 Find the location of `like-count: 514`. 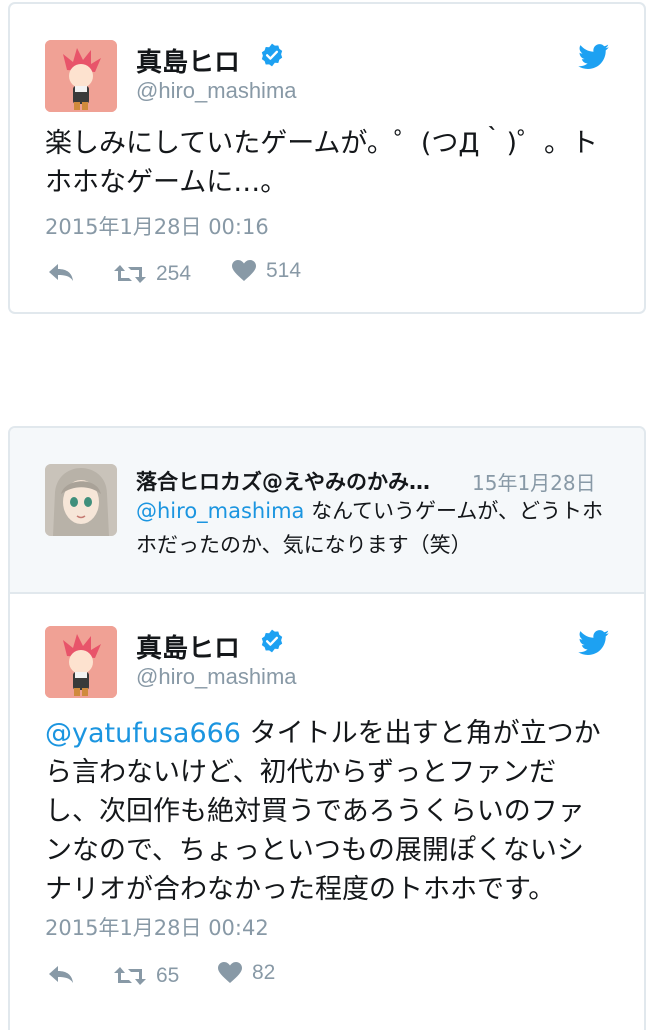

like-count: 514 is located at coordinates (284, 270).